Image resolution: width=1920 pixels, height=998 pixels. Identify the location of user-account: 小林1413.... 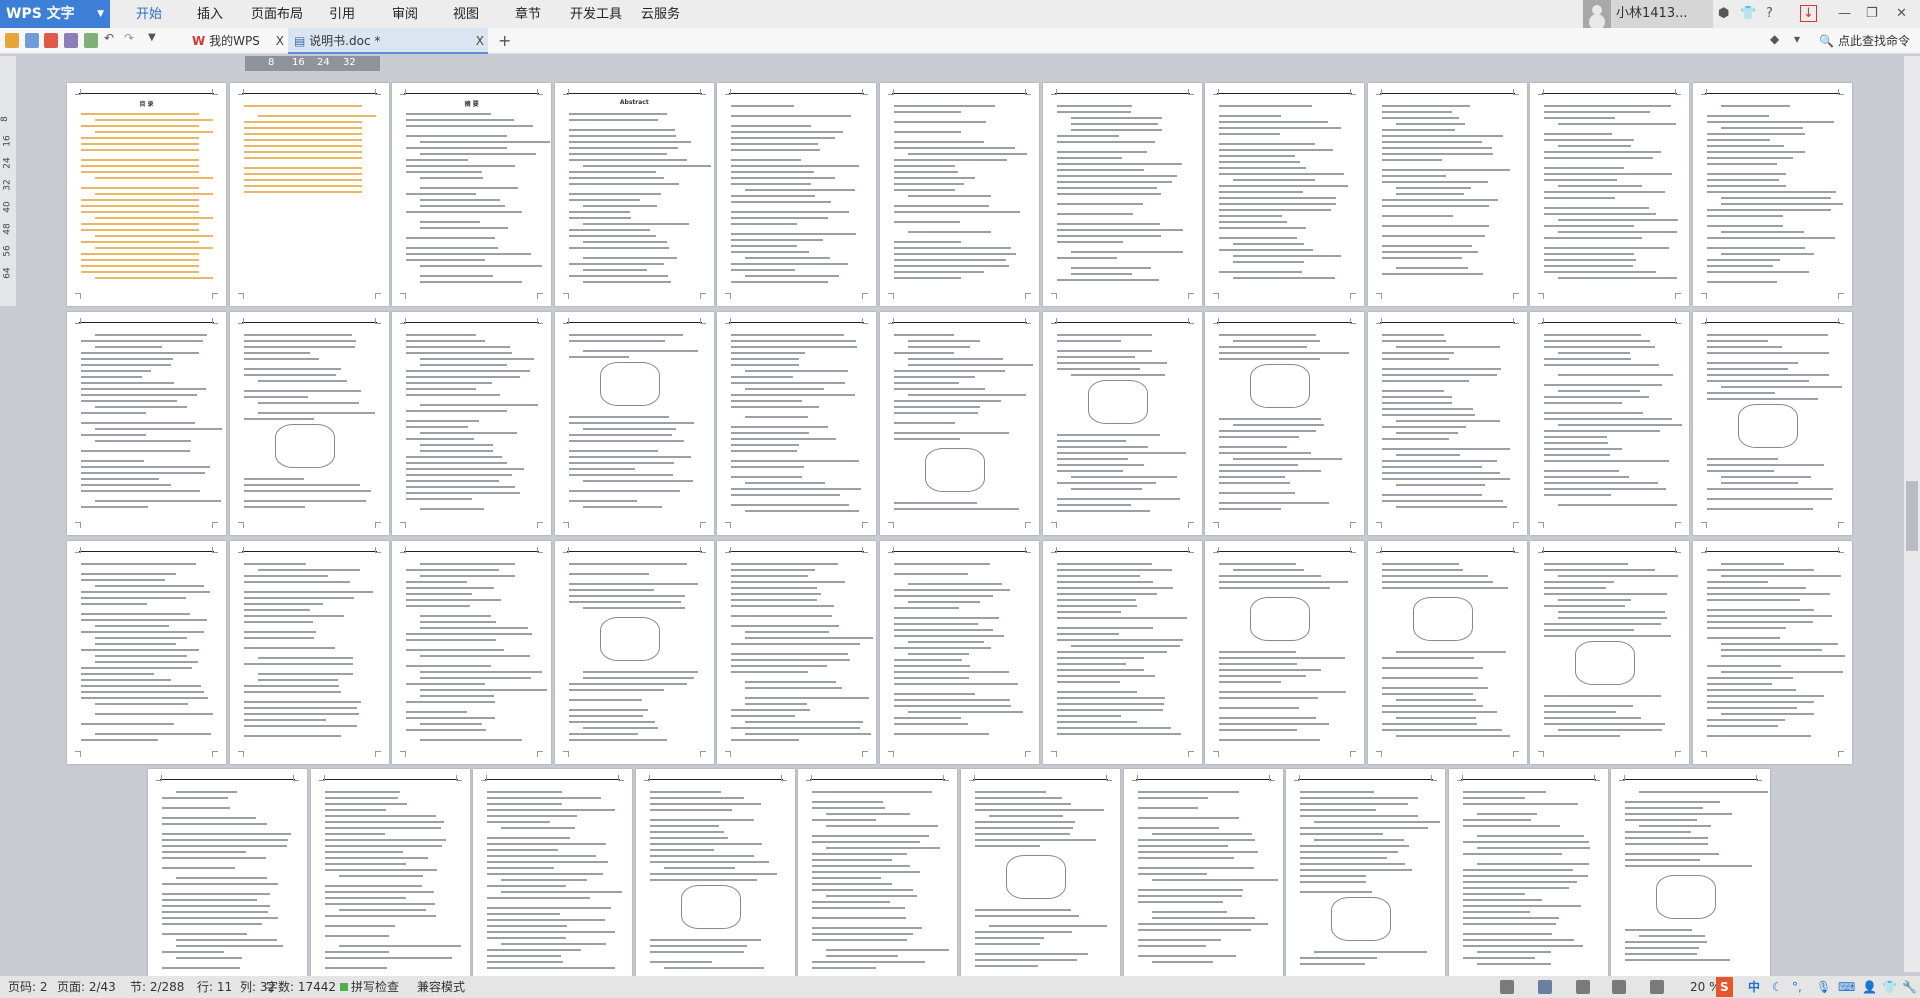
(1648, 14).